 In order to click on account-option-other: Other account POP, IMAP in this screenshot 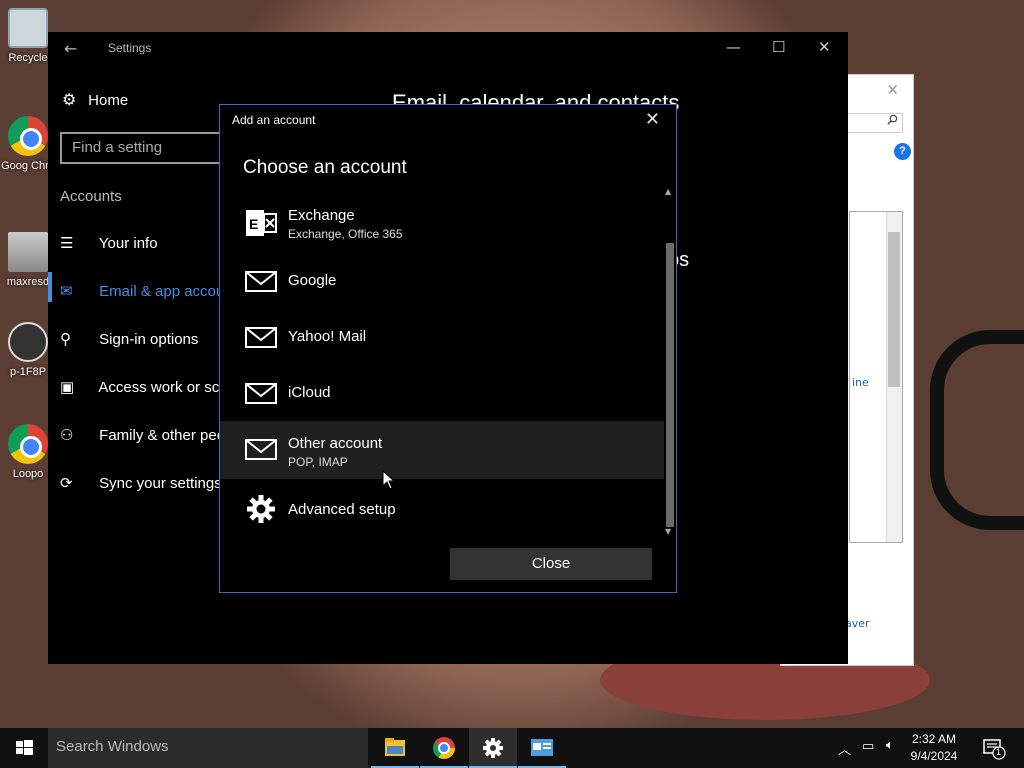, I will do `click(442, 450)`.